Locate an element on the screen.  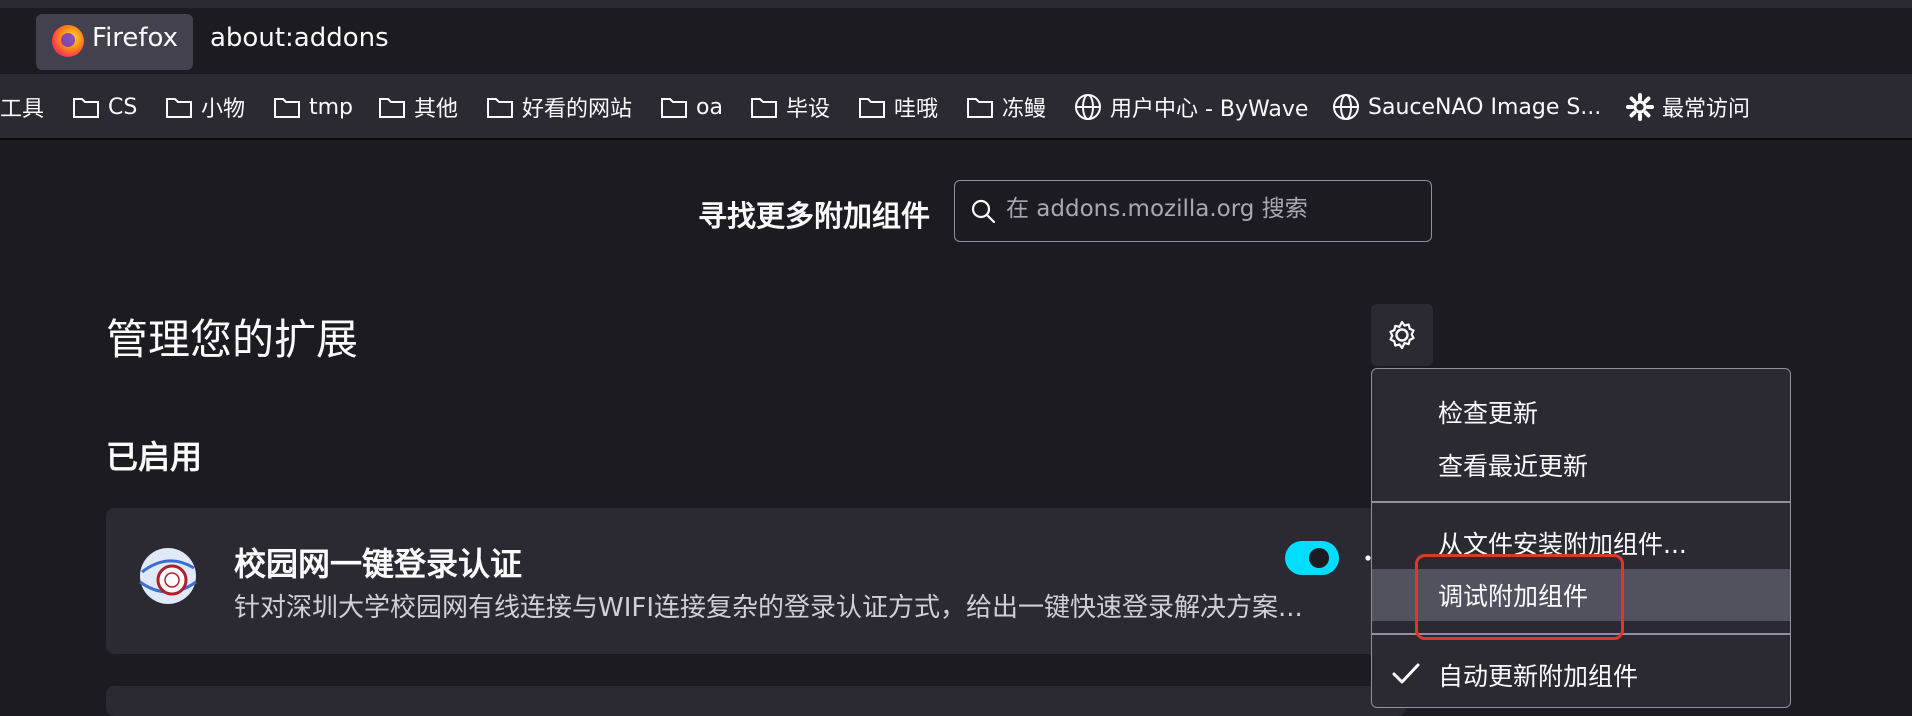
bookmark-folder-anime: 冻鳗 is located at coordinates (1006, 107).